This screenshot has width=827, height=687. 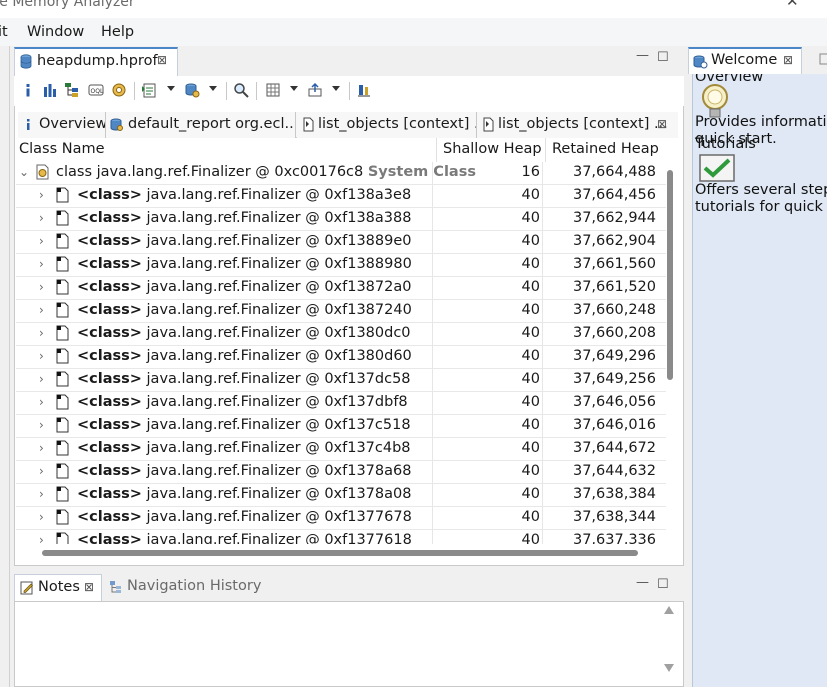 I want to click on info-icon, so click(x=28, y=90).